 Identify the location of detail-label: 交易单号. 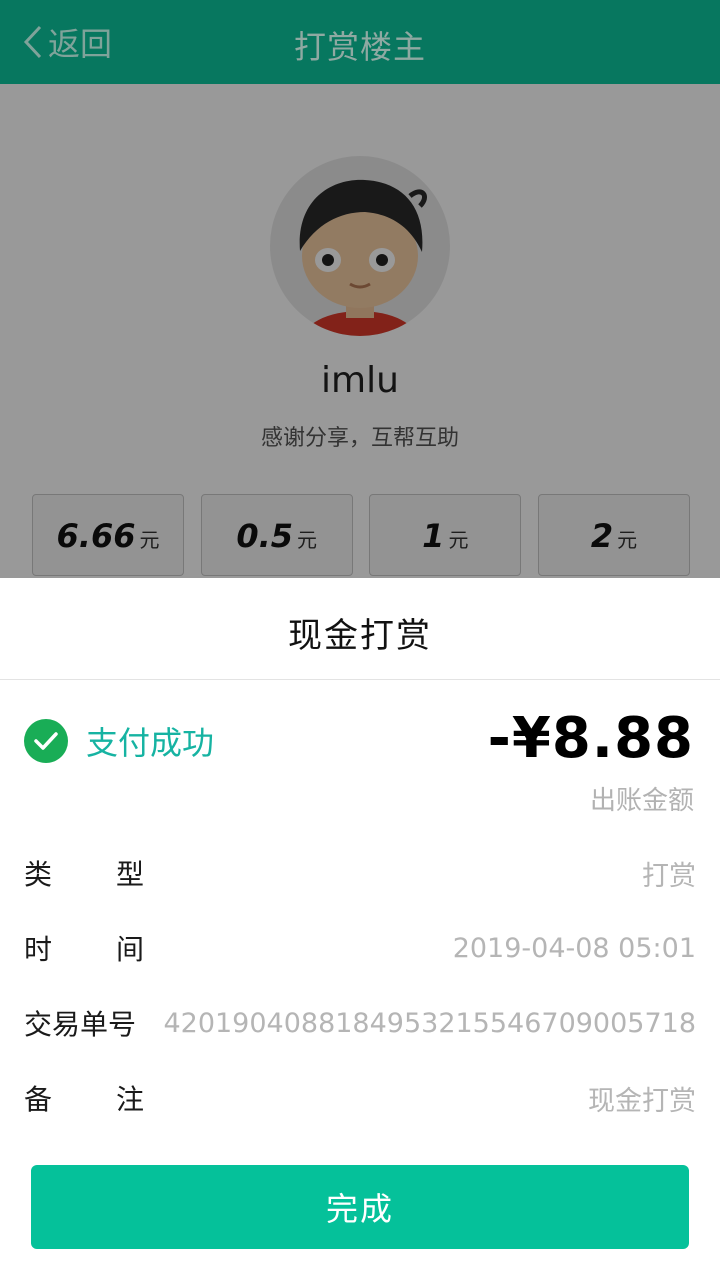
(80, 1024).